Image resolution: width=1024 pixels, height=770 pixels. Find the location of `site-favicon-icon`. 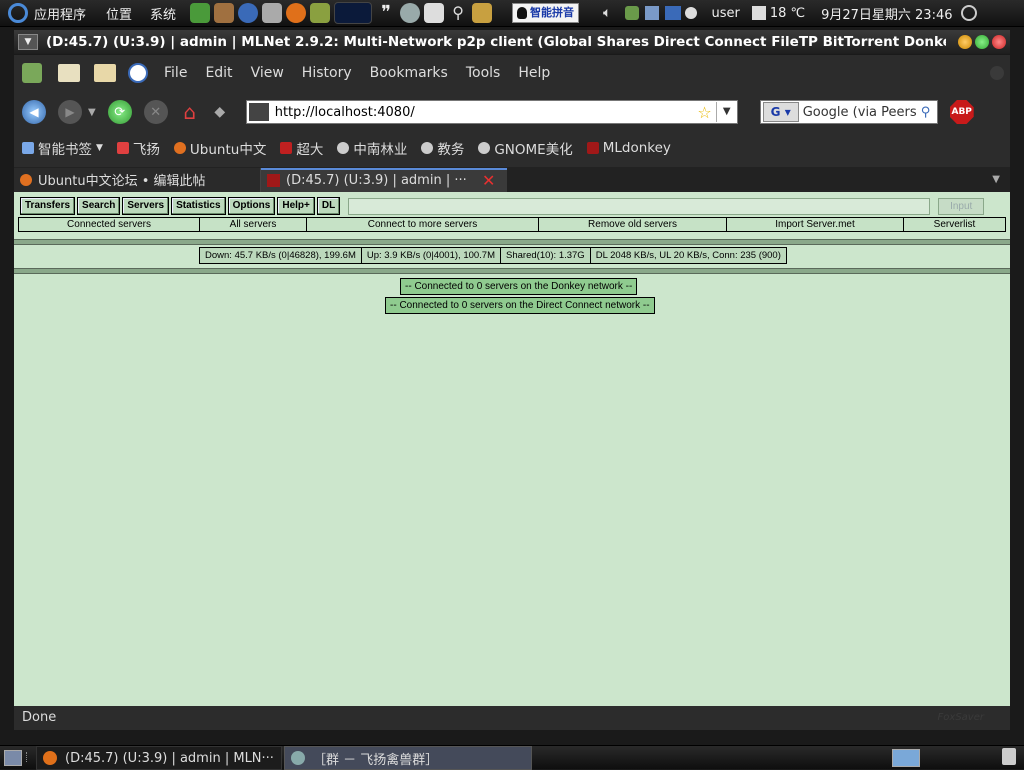

site-favicon-icon is located at coordinates (258, 112).